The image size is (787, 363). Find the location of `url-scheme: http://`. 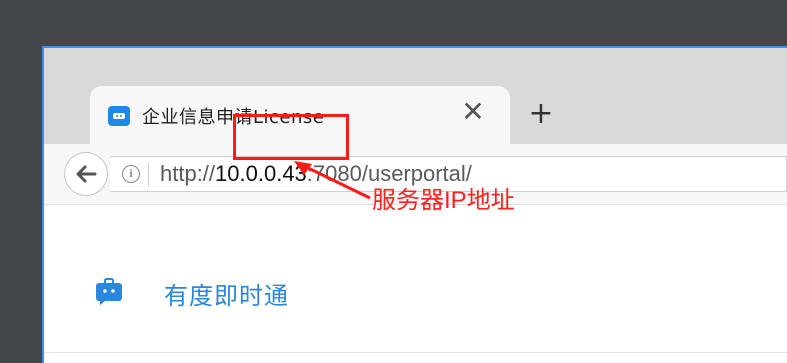

url-scheme: http:// is located at coordinates (188, 173).